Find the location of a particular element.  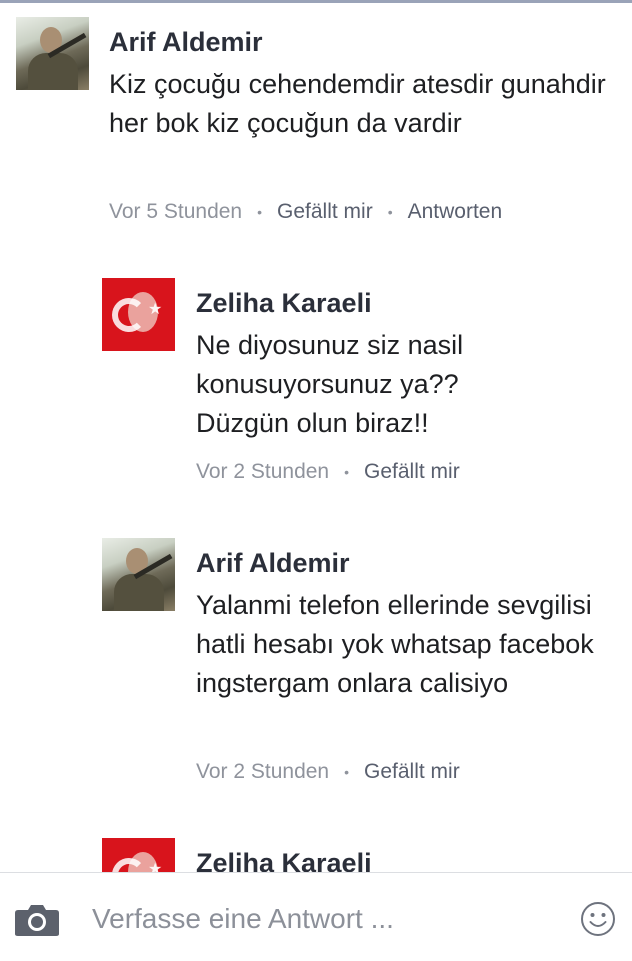

crescent-icon is located at coordinates (129, 315).